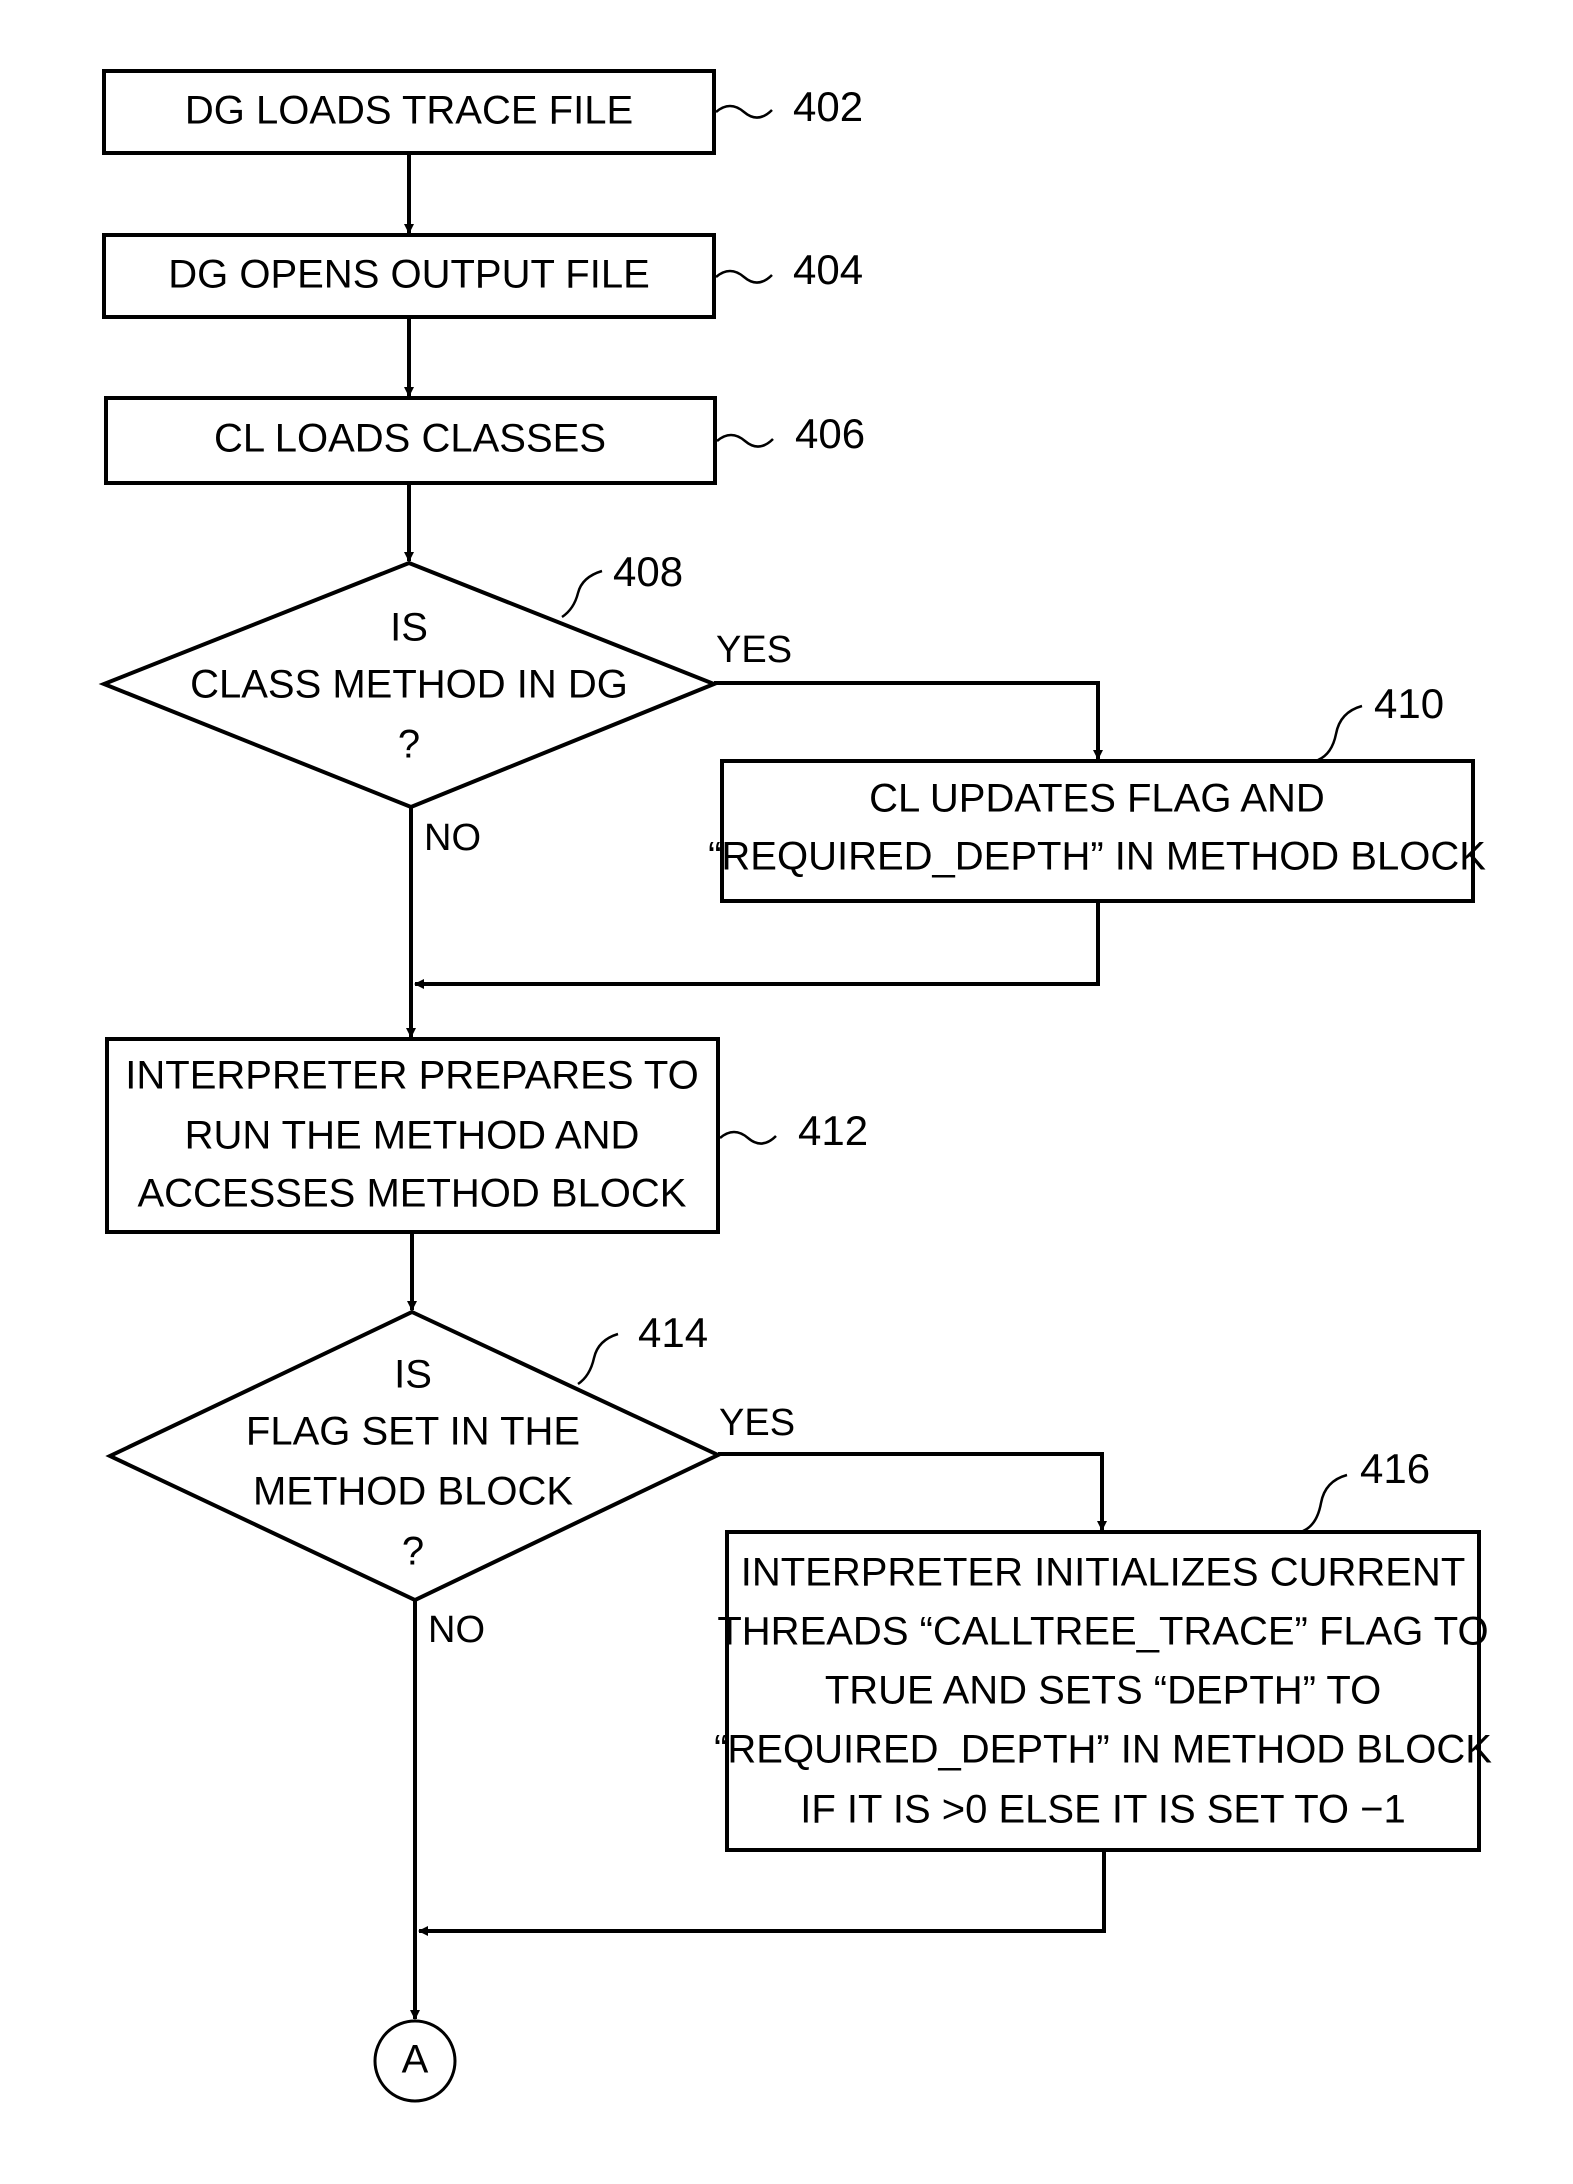 The height and width of the screenshot is (2184, 1573). I want to click on process-box-402: DG LOADS TRACE FILE, so click(409, 112).